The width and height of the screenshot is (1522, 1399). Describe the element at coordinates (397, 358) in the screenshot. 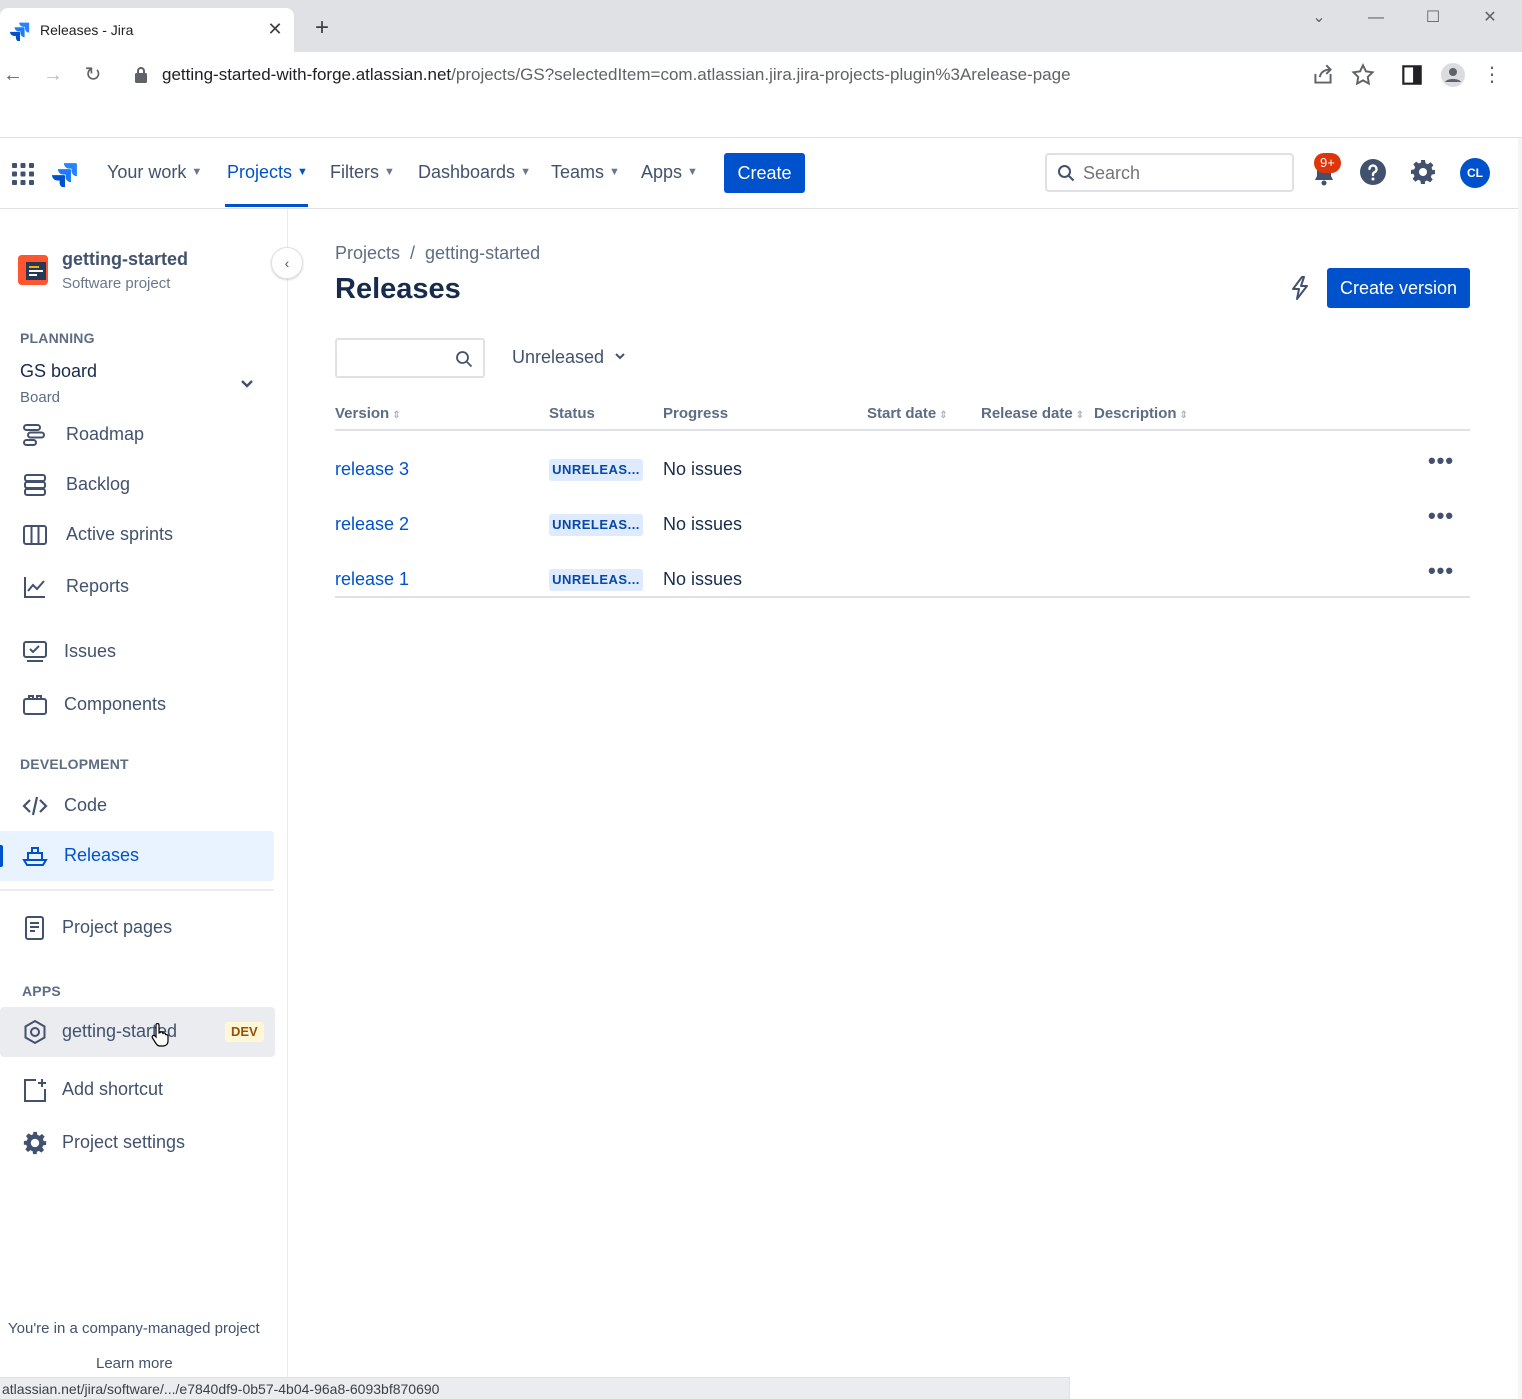

I see `version-search-input` at that location.